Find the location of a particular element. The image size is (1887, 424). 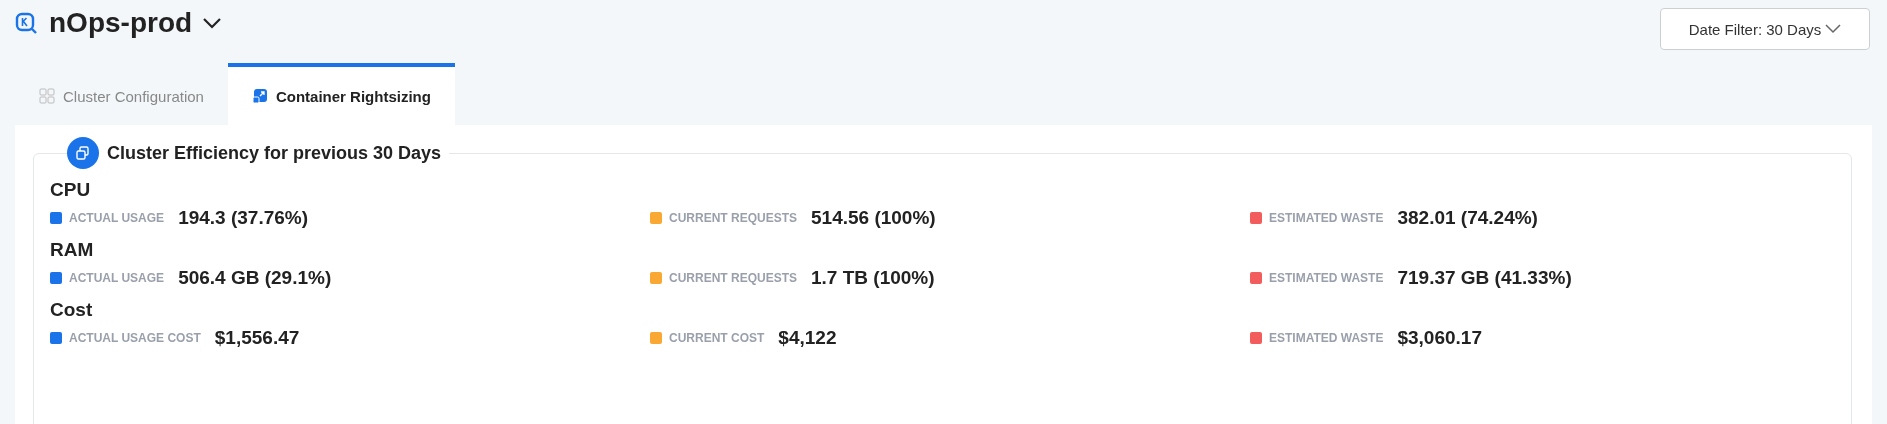

metric-value: 506.4 GB (29.1%) is located at coordinates (255, 278).